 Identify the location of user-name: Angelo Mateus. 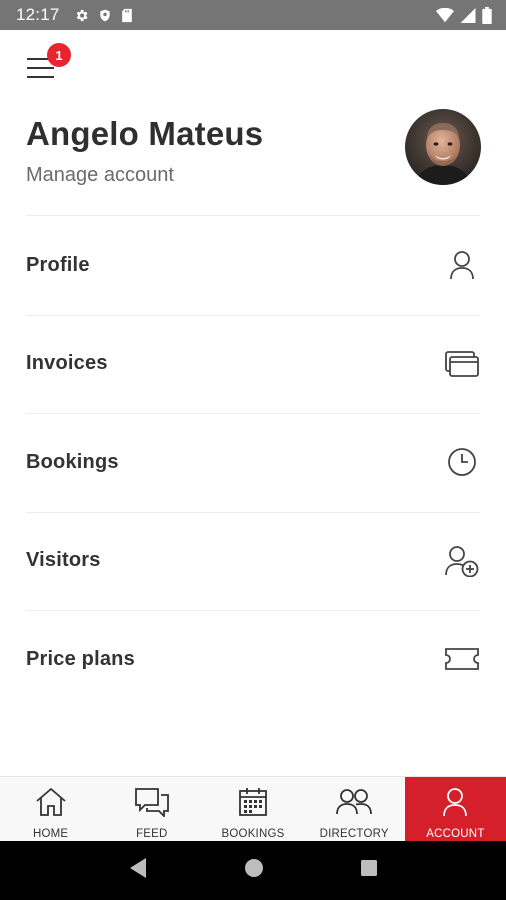
(145, 133).